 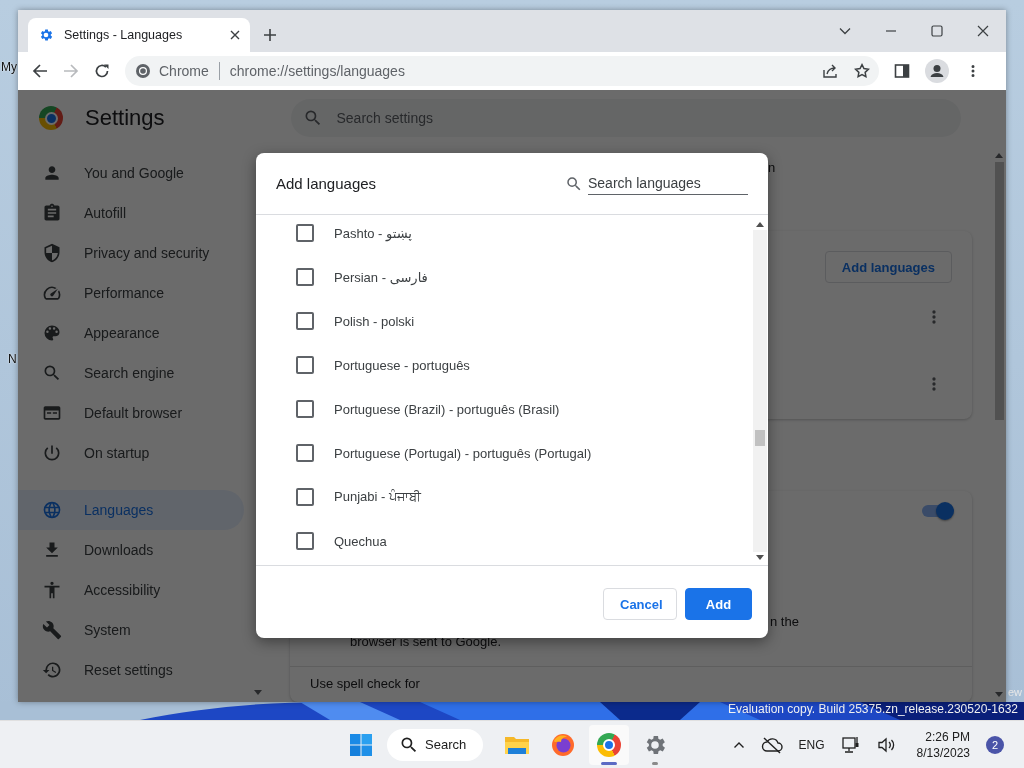 What do you see at coordinates (52, 413) in the screenshot?
I see `browser-window-icon` at bounding box center [52, 413].